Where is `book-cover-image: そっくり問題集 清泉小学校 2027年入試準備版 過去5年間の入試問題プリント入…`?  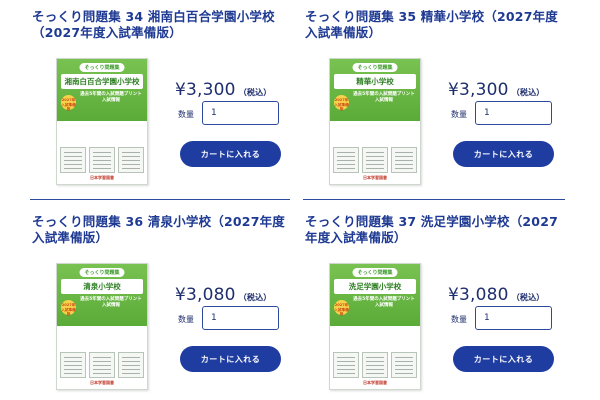
book-cover-image: そっくり問題集 清泉小学校 2027年入試準備版 過去5年間の入試問題プリント入… is located at coordinates (102, 326).